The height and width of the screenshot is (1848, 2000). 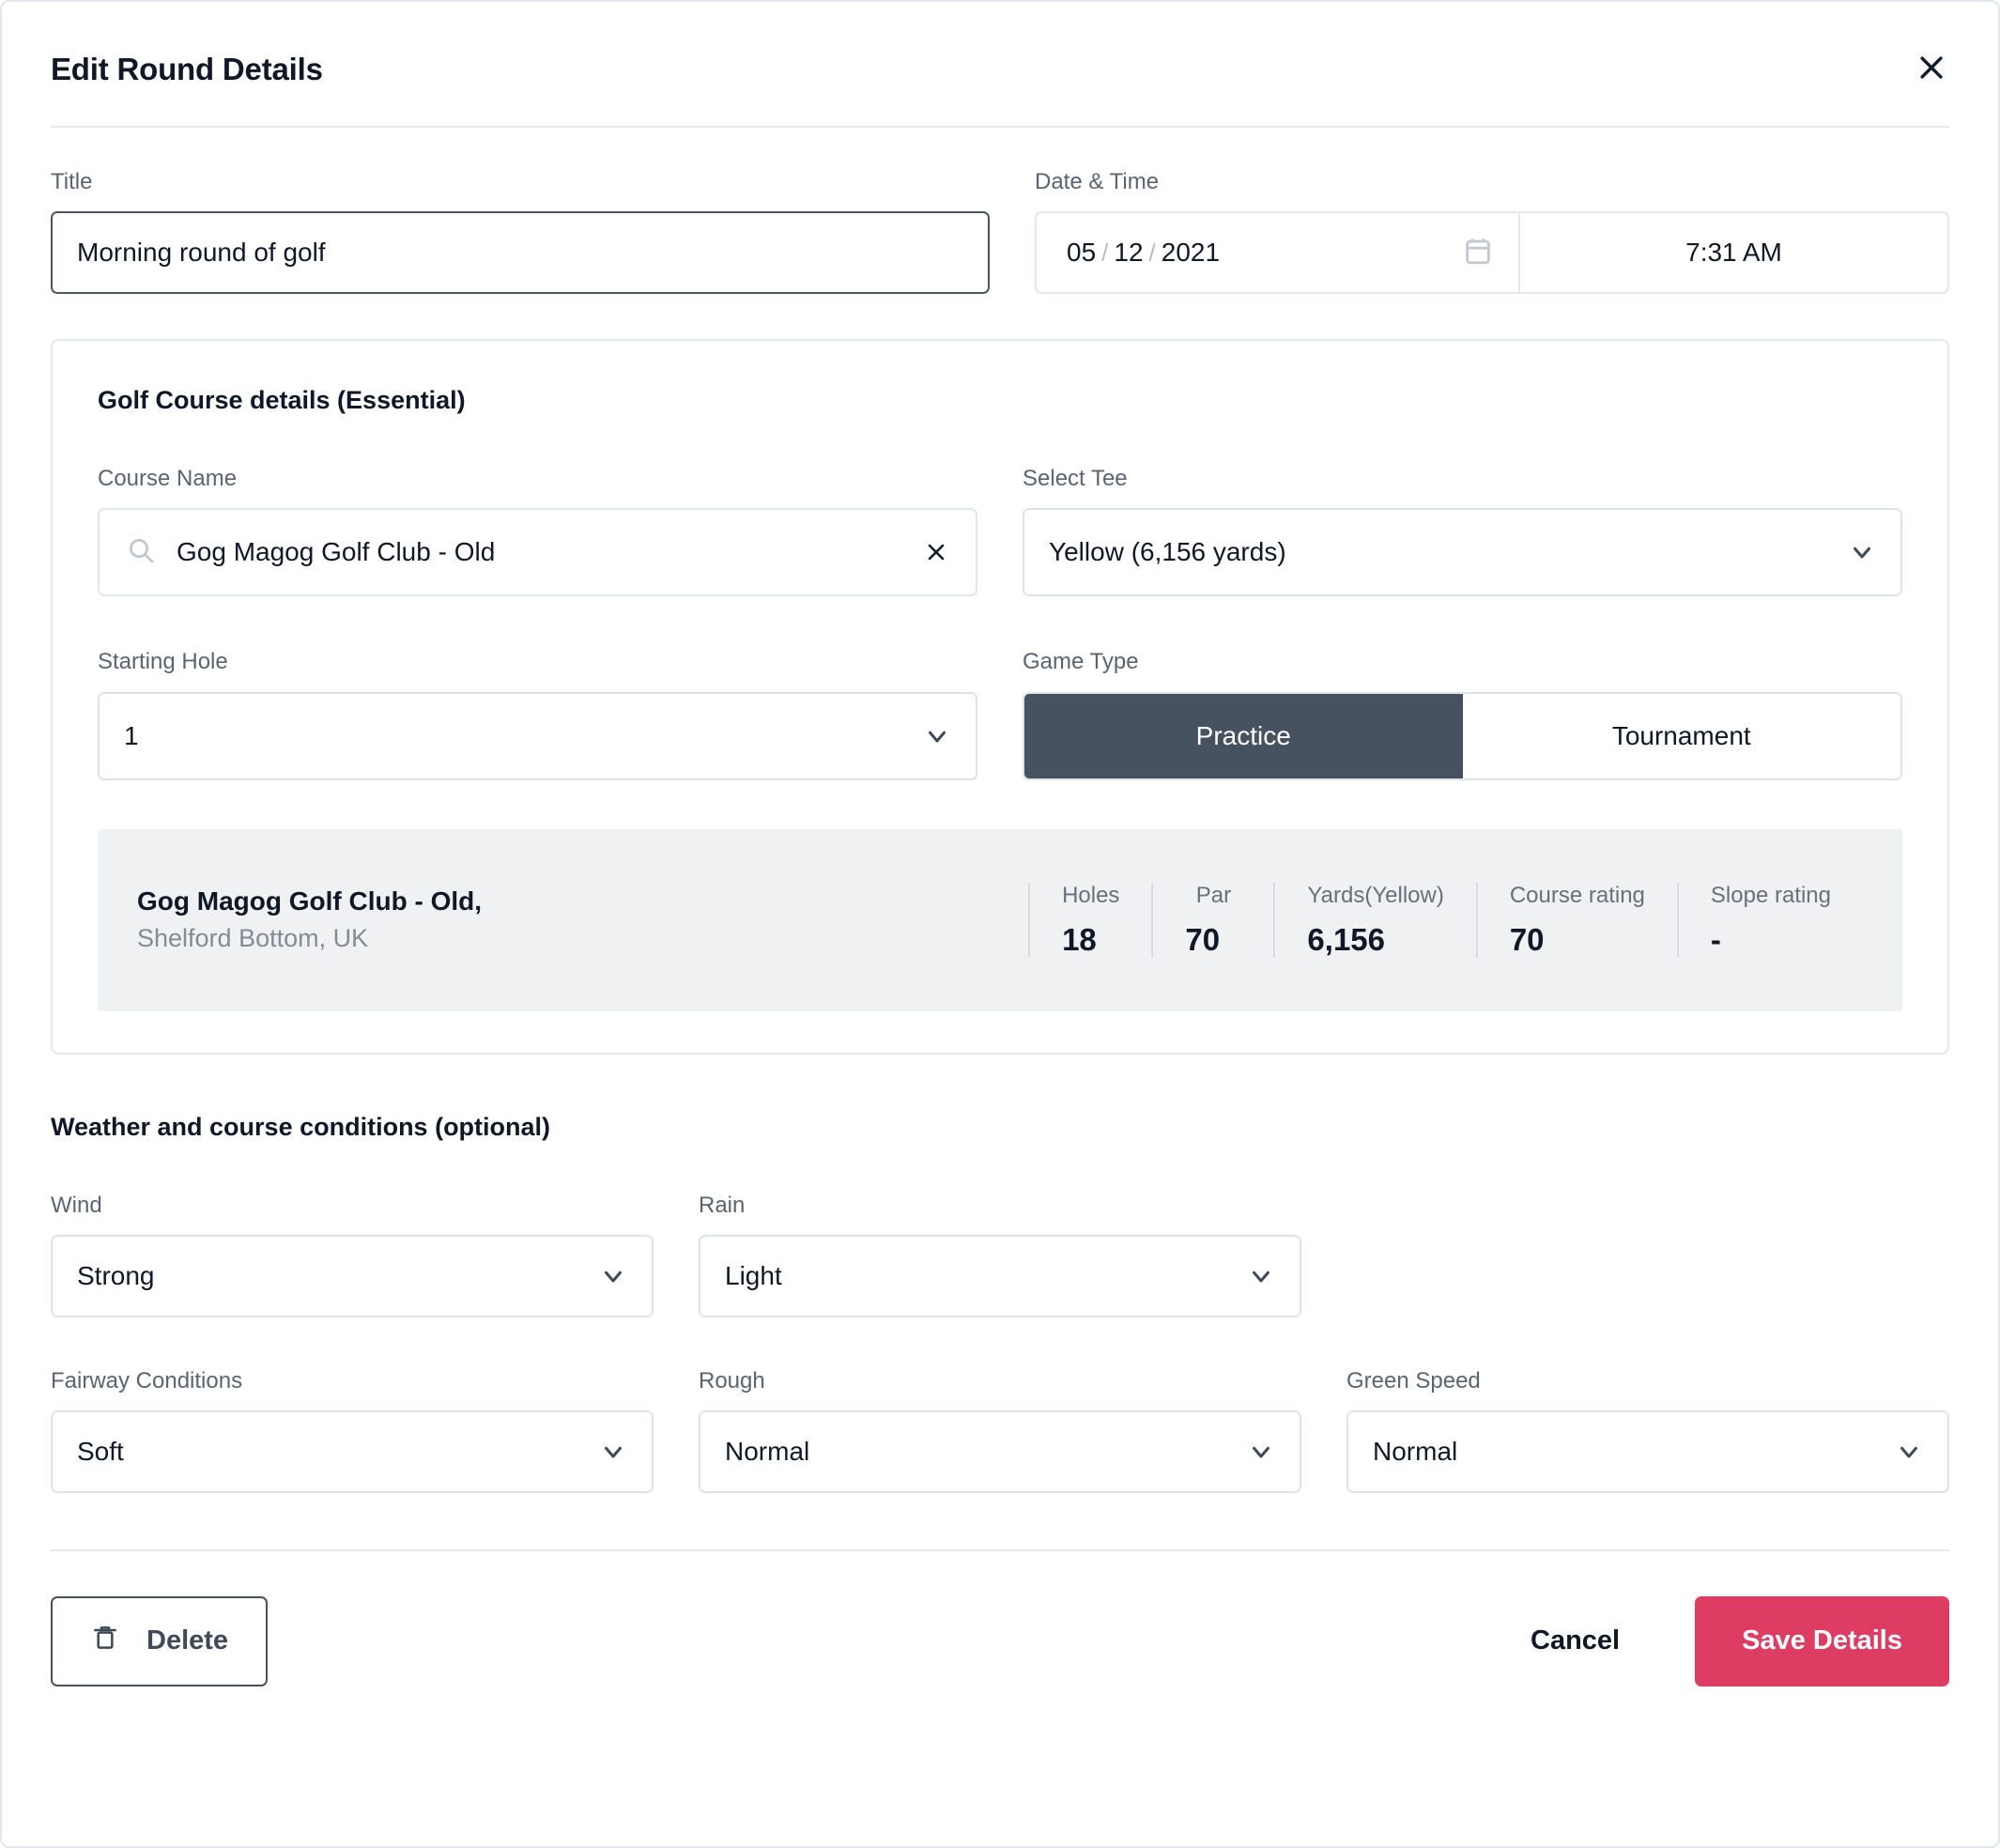 I want to click on date-day: 12, so click(x=1128, y=253).